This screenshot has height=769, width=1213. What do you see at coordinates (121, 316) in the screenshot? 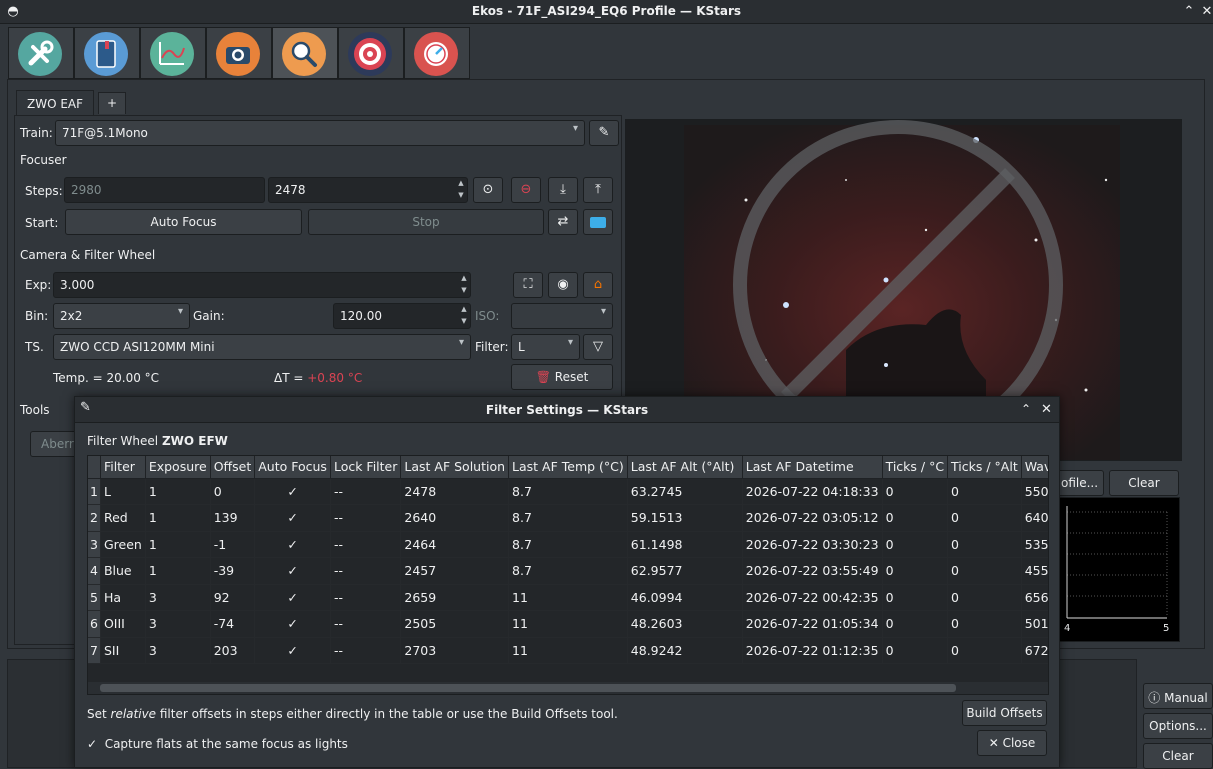
I see `binning-select: 2x2 ▾` at bounding box center [121, 316].